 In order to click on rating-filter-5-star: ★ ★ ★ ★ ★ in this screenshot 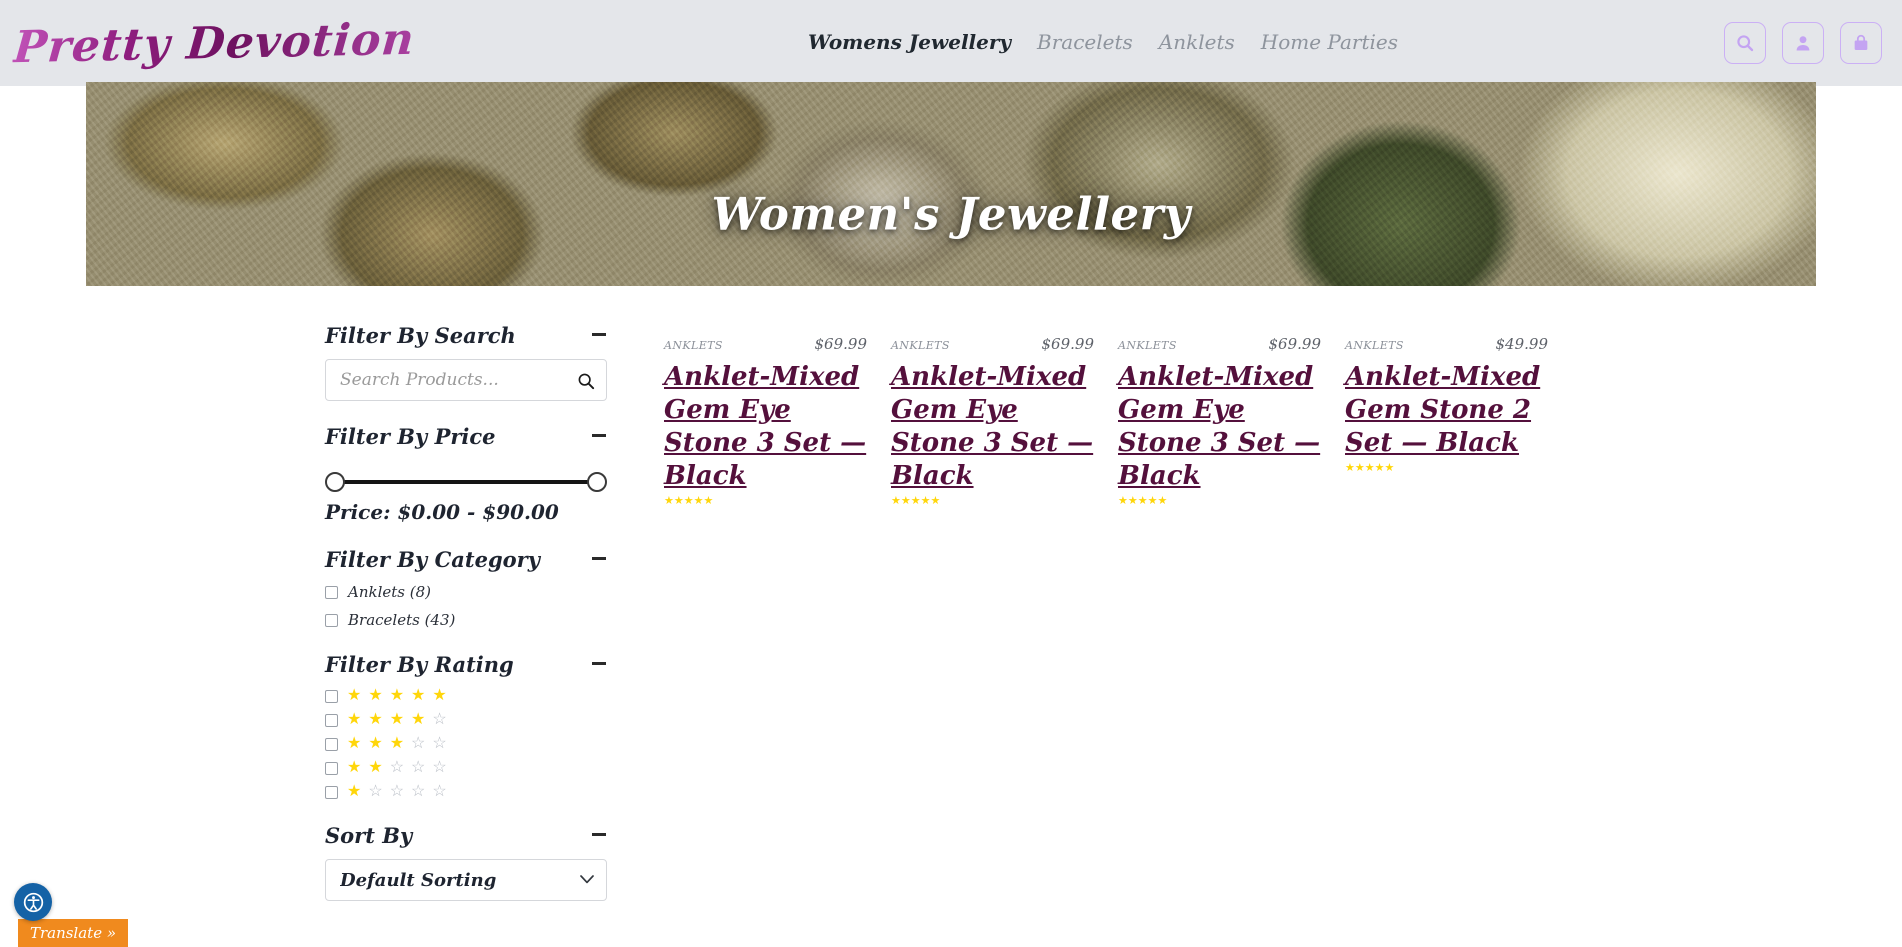, I will do `click(466, 696)`.